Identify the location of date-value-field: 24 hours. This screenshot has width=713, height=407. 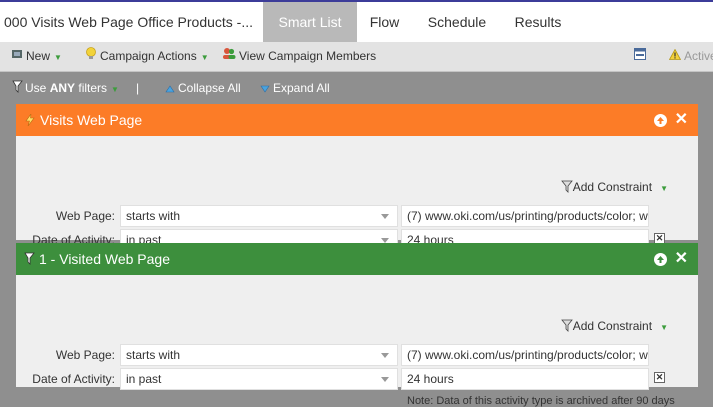
(525, 379).